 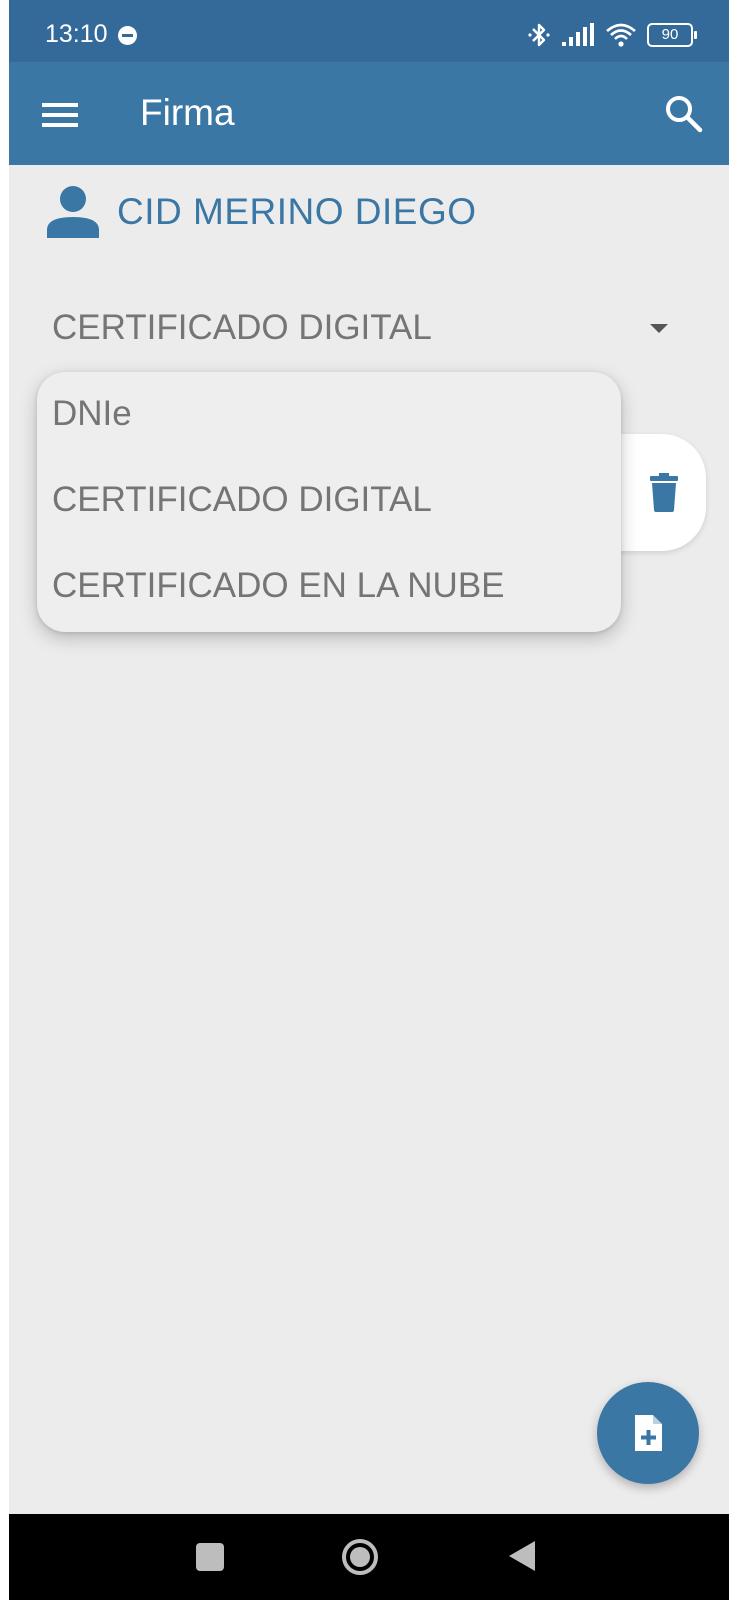 I want to click on person-icon, so click(x=73, y=212).